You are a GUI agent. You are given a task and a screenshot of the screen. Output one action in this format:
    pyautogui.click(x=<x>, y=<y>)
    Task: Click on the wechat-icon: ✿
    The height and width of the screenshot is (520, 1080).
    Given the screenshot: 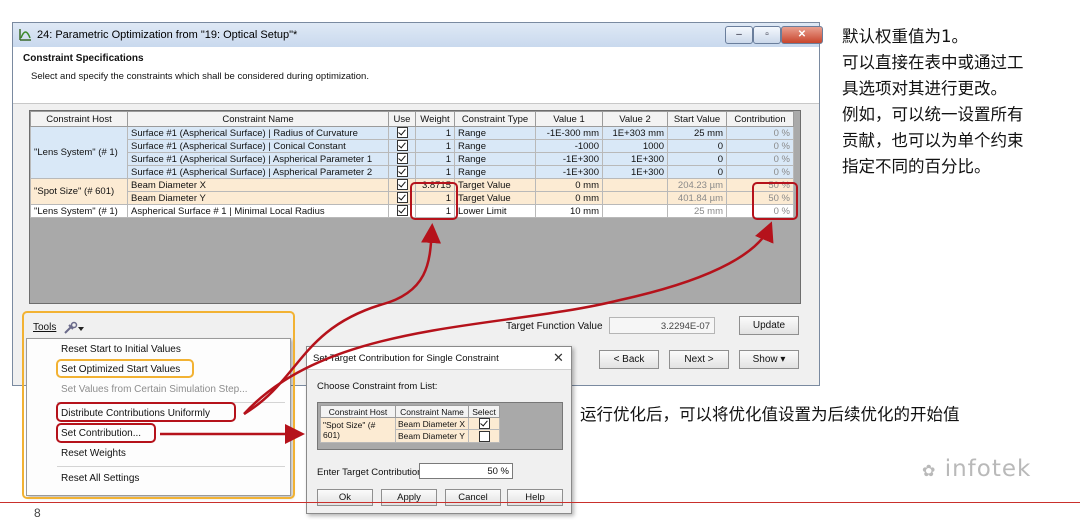 What is the action you would take?
    pyautogui.click(x=929, y=470)
    